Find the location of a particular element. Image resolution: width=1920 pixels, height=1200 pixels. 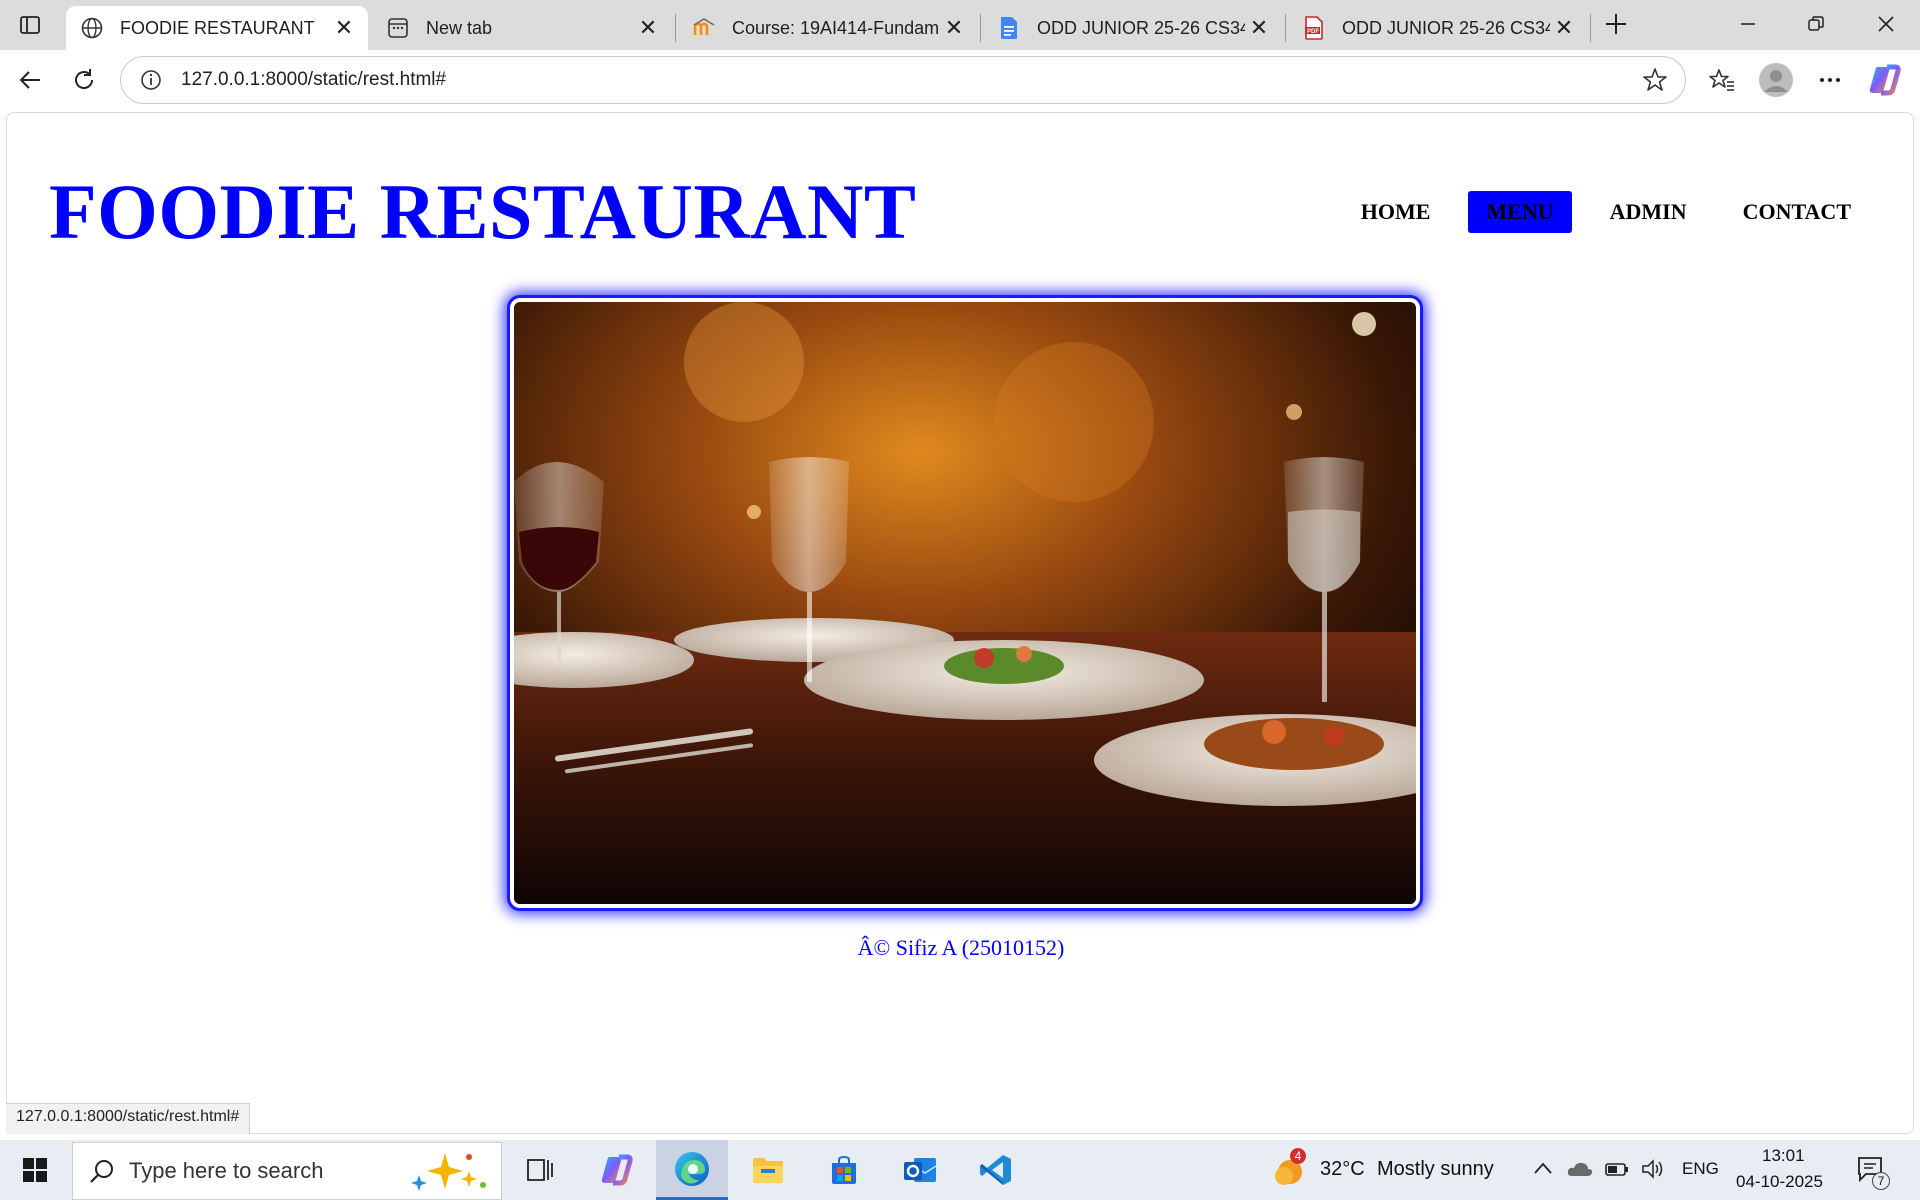

minimize-button is located at coordinates (1748, 24).